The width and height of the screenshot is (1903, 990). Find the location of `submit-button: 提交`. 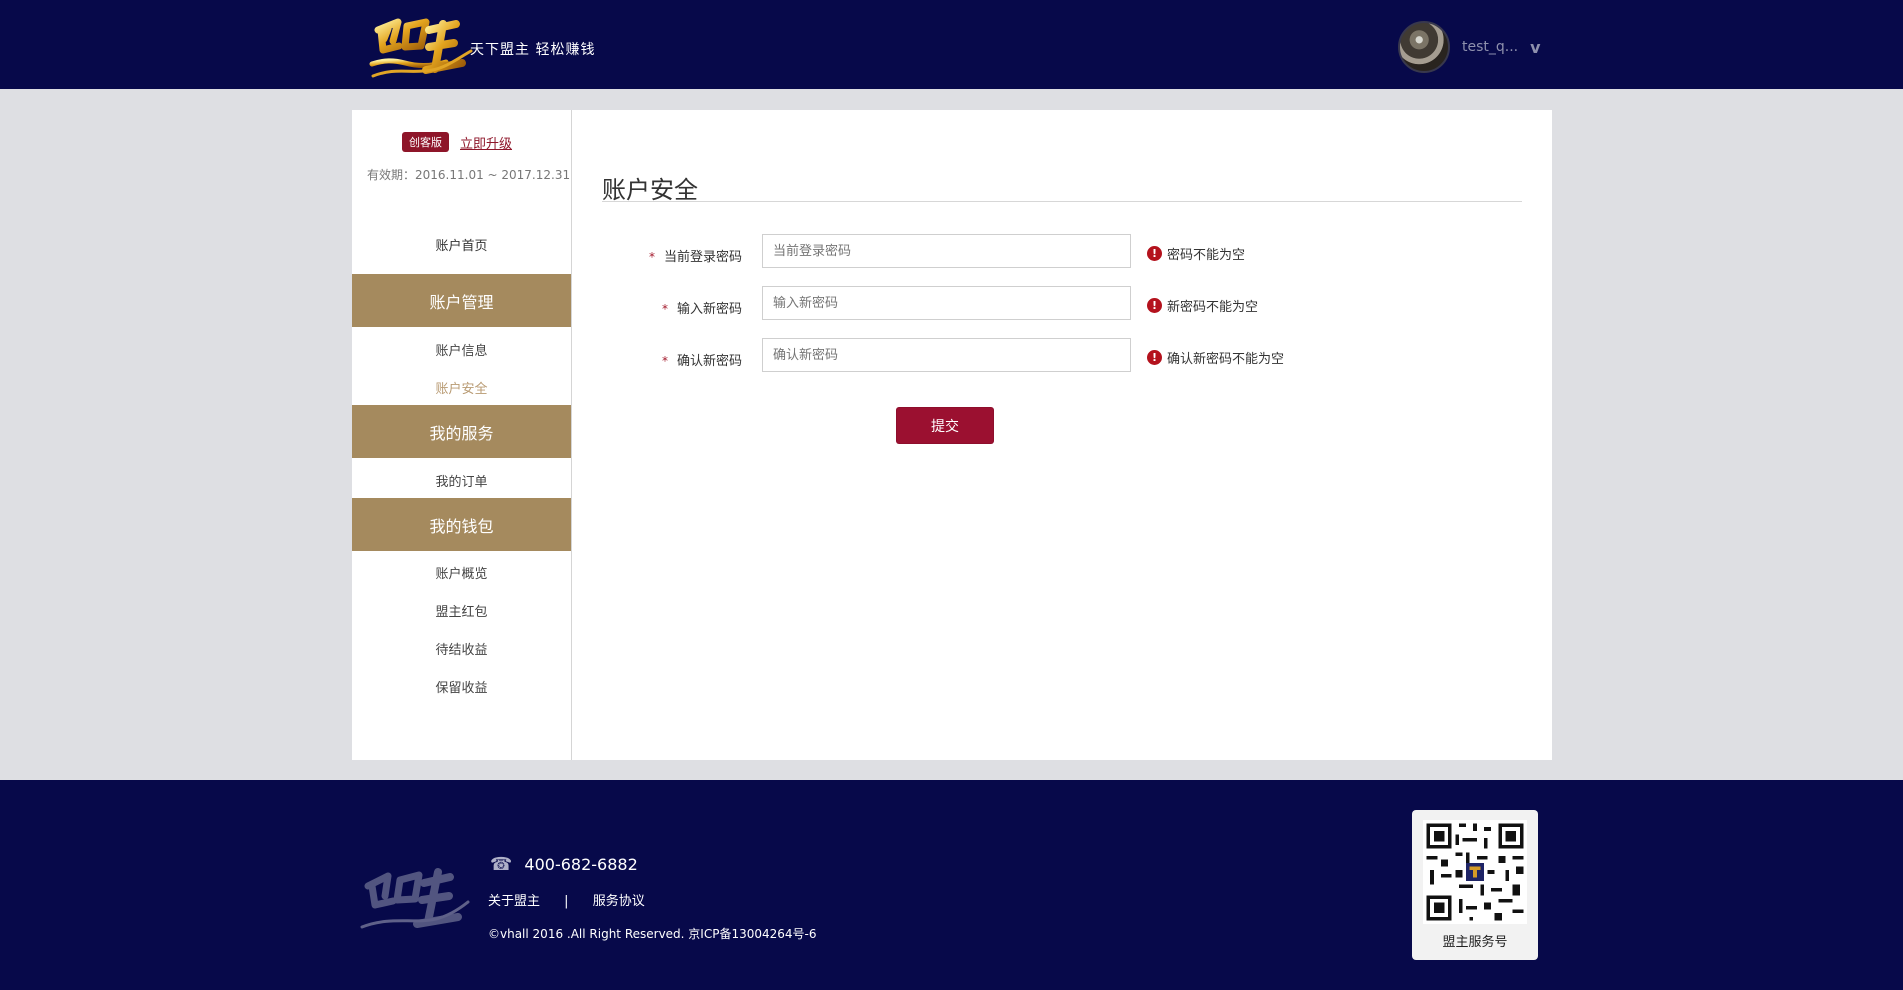

submit-button: 提交 is located at coordinates (945, 425).